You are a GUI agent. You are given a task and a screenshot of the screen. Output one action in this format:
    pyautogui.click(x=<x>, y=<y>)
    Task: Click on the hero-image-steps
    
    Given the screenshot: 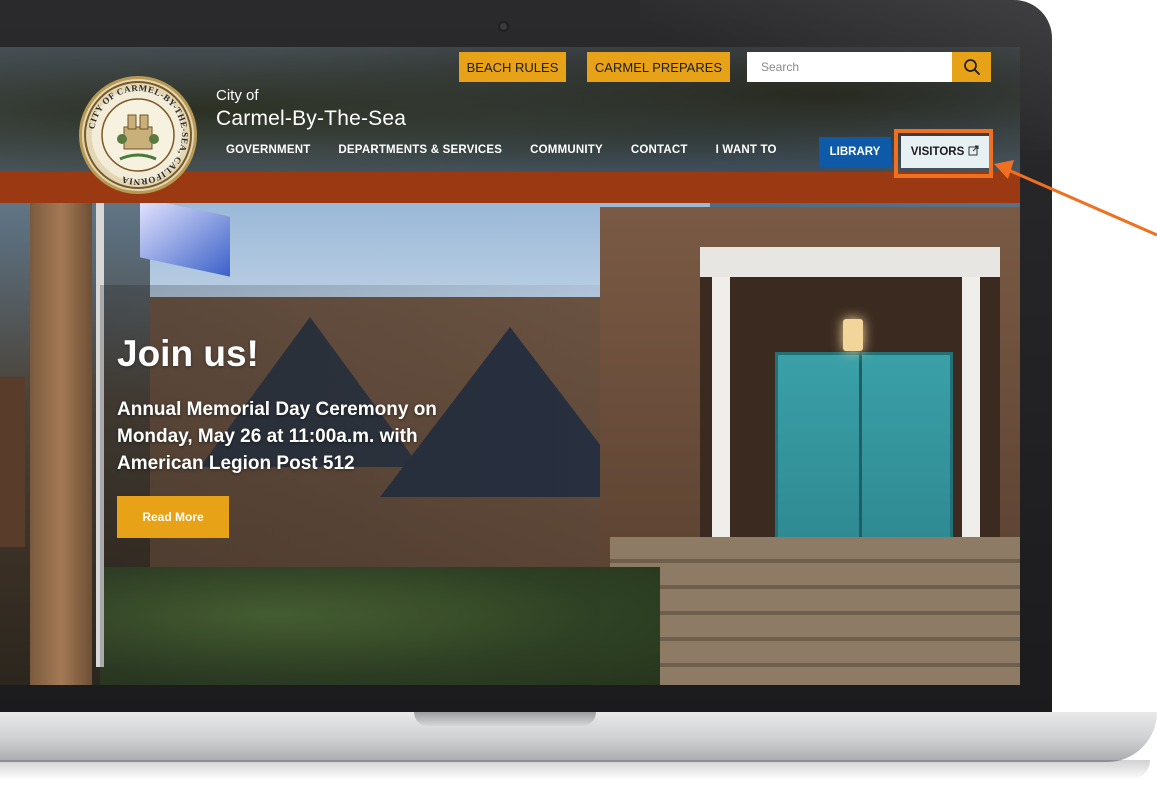 What is the action you would take?
    pyautogui.click(x=815, y=611)
    